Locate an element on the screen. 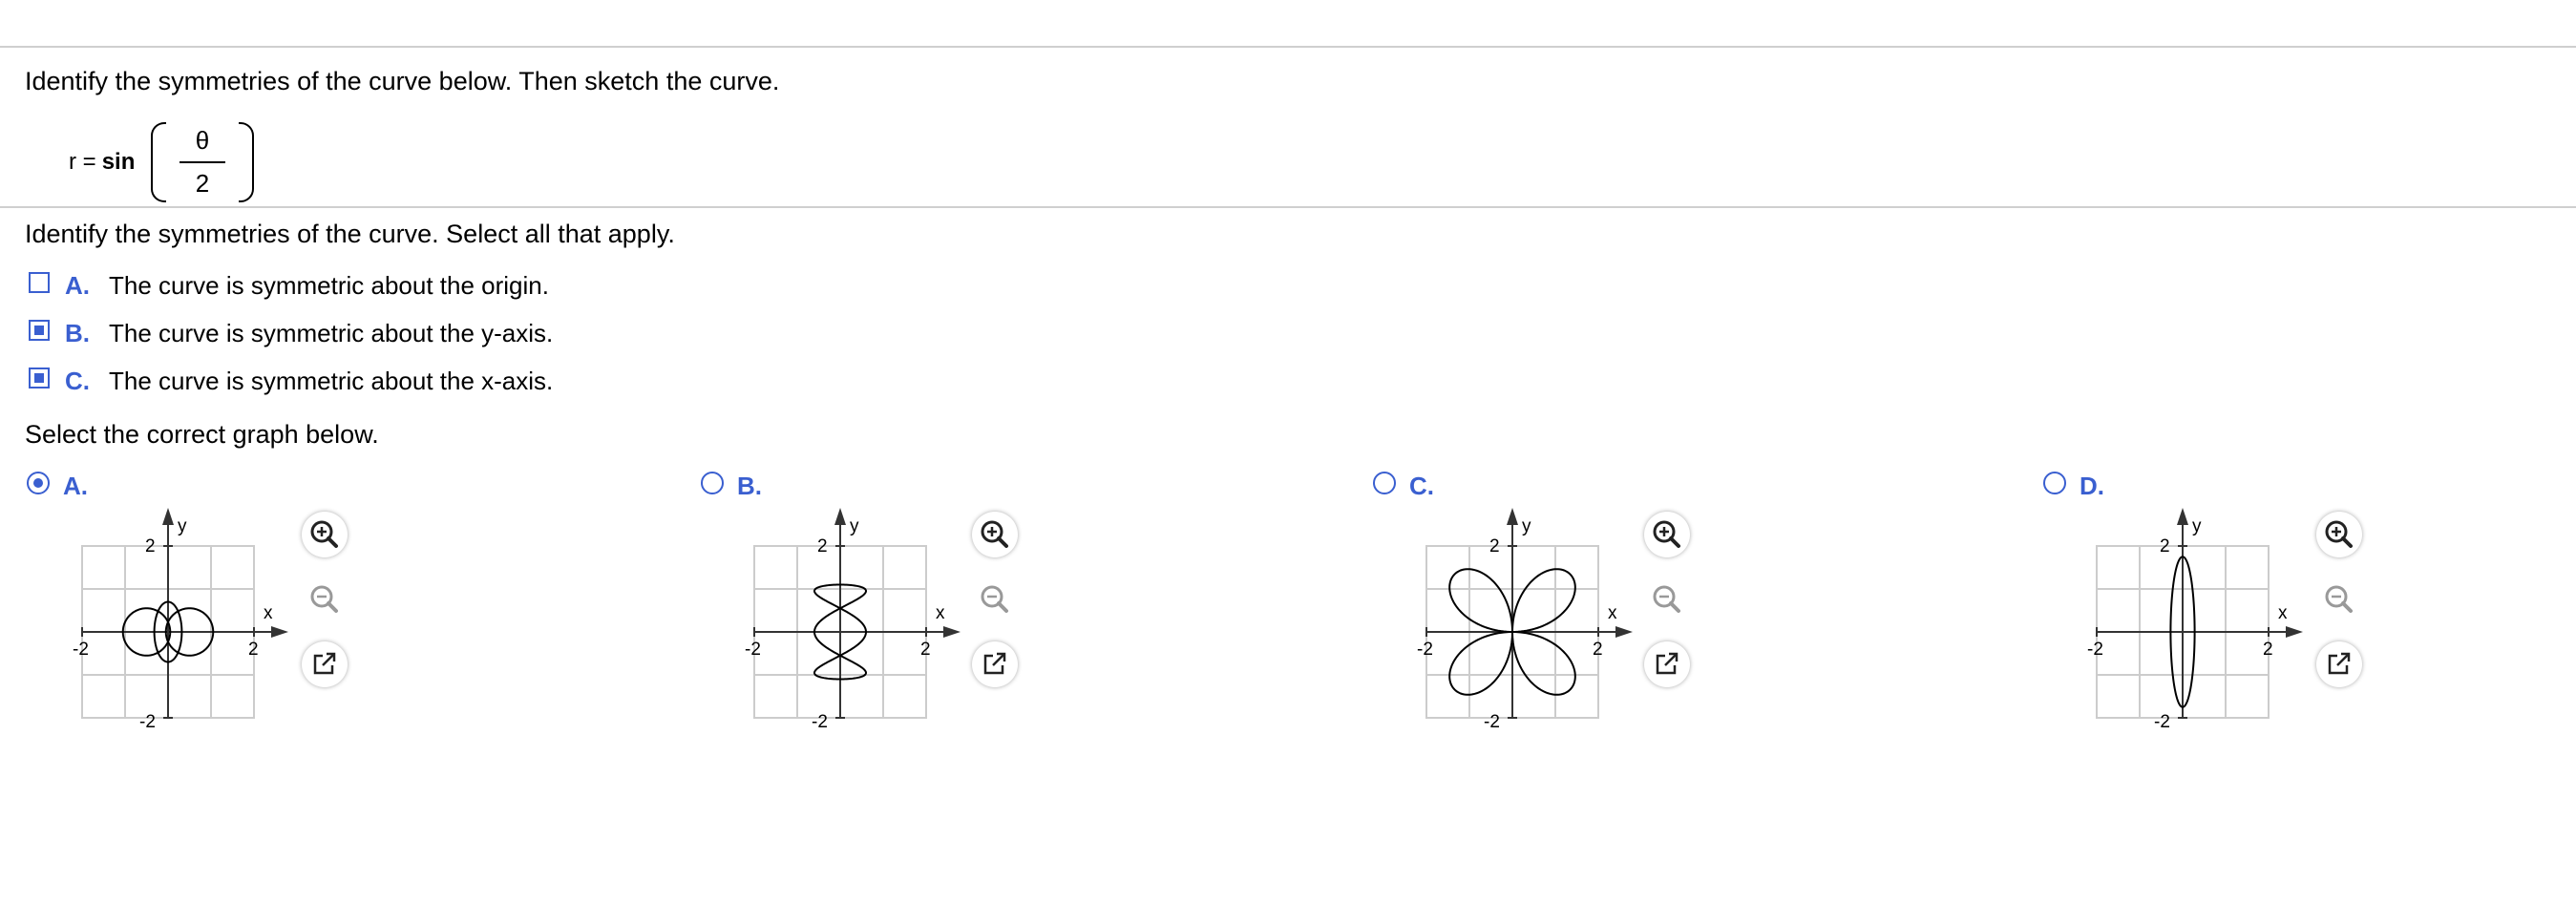 Image resolution: width=2576 pixels, height=903 pixels. graph-d-y-arrow is located at coordinates (2182, 516).